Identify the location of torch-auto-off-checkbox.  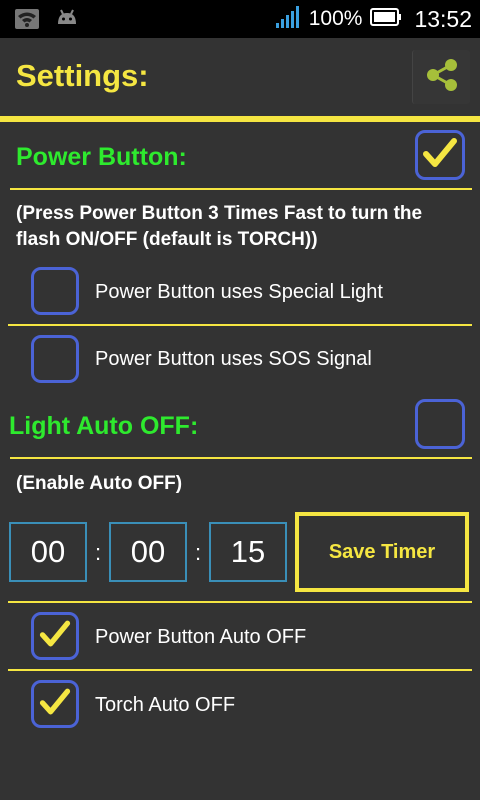
(55, 704).